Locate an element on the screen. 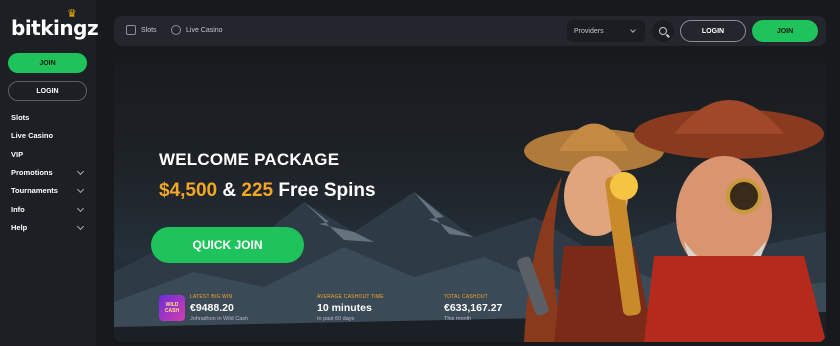  crown-icon: ♛ is located at coordinates (72, 13).